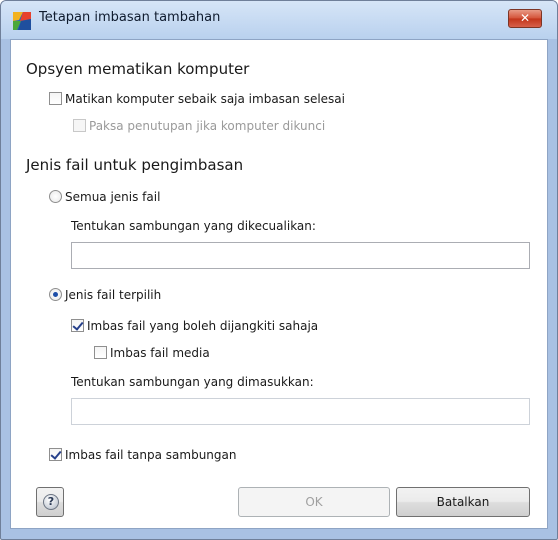  Describe the element at coordinates (207, 126) in the screenshot. I see `force-shutdown-label: Paksa penutupan jika komputer dikunci` at that location.